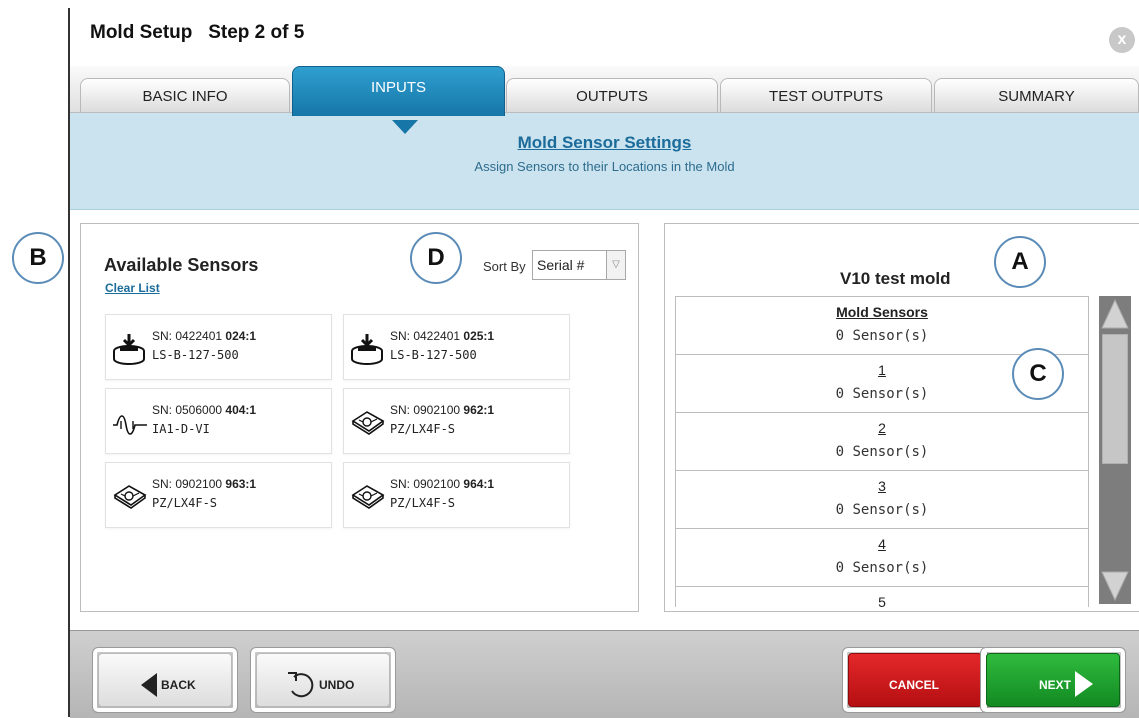 Image resolution: width=1139 pixels, height=718 pixels. I want to click on tab-inputs: INPUTS, so click(398, 91).